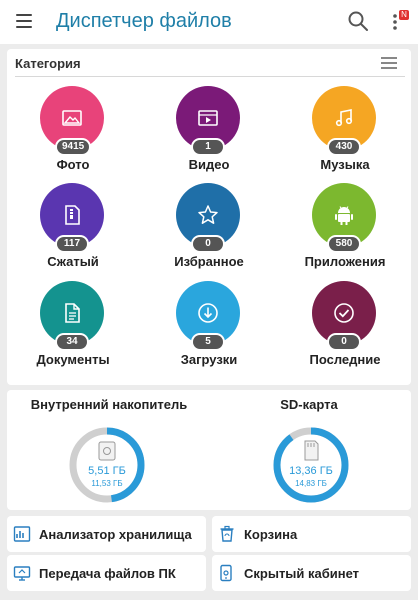 Image resolution: width=418 pixels, height=600 pixels. Describe the element at coordinates (144, 21) in the screenshot. I see `app-title: Диспетчер файлов` at that location.